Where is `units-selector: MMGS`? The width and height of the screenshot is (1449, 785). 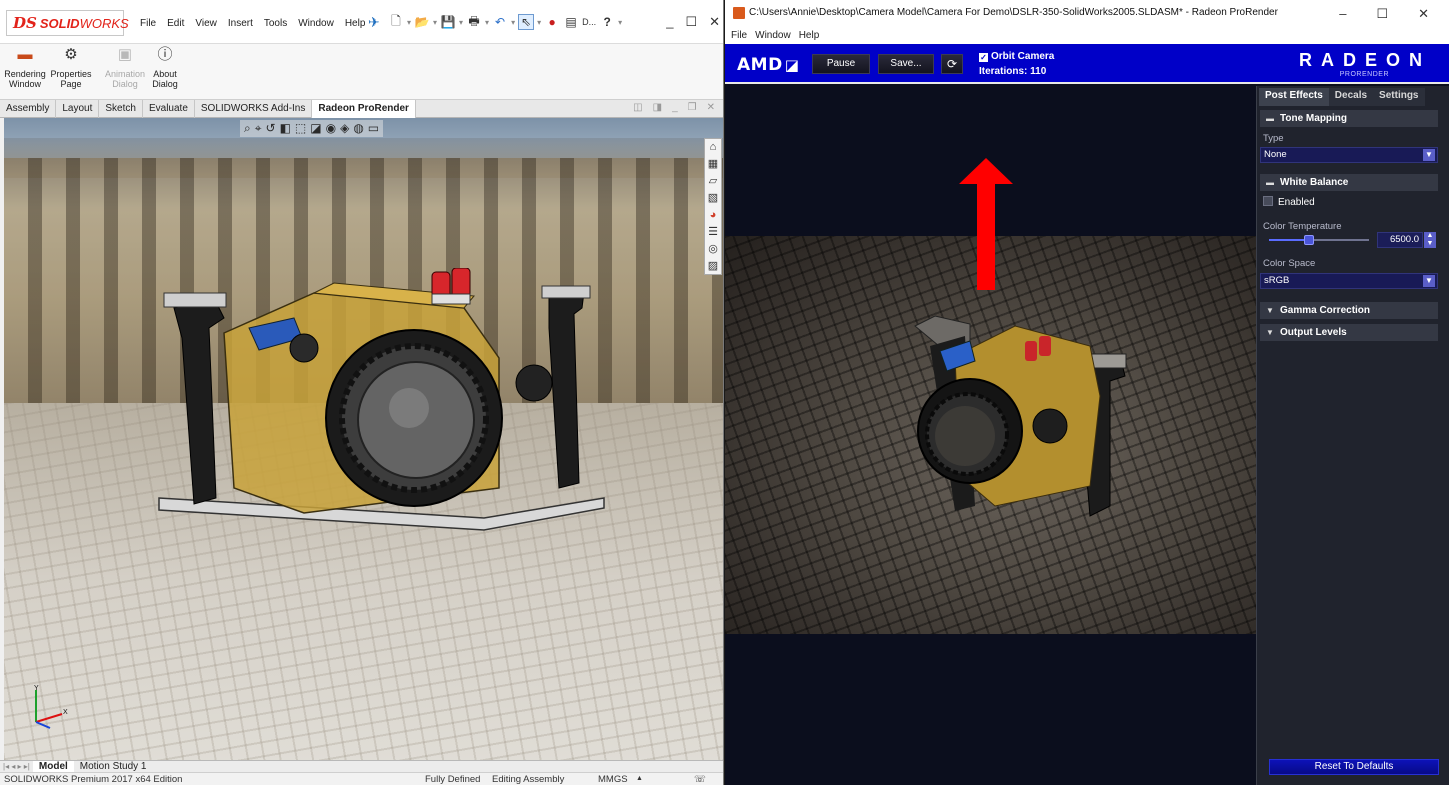
units-selector: MMGS is located at coordinates (613, 779).